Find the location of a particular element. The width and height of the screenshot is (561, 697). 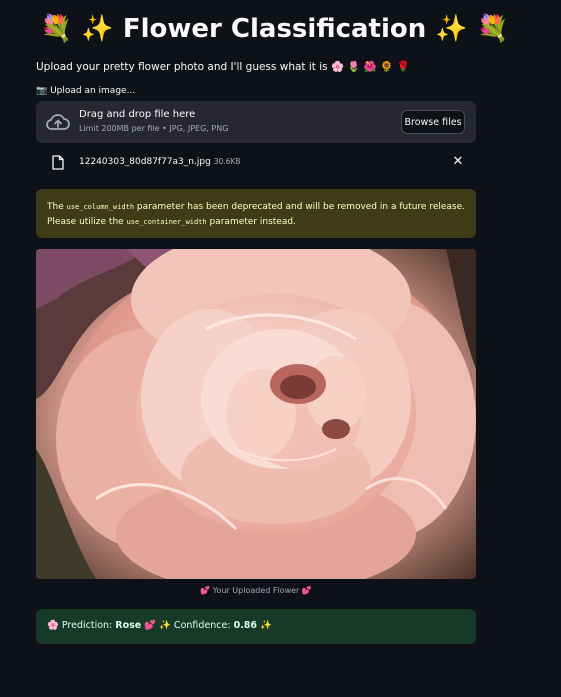

cloud-upload-icon is located at coordinates (58, 122).